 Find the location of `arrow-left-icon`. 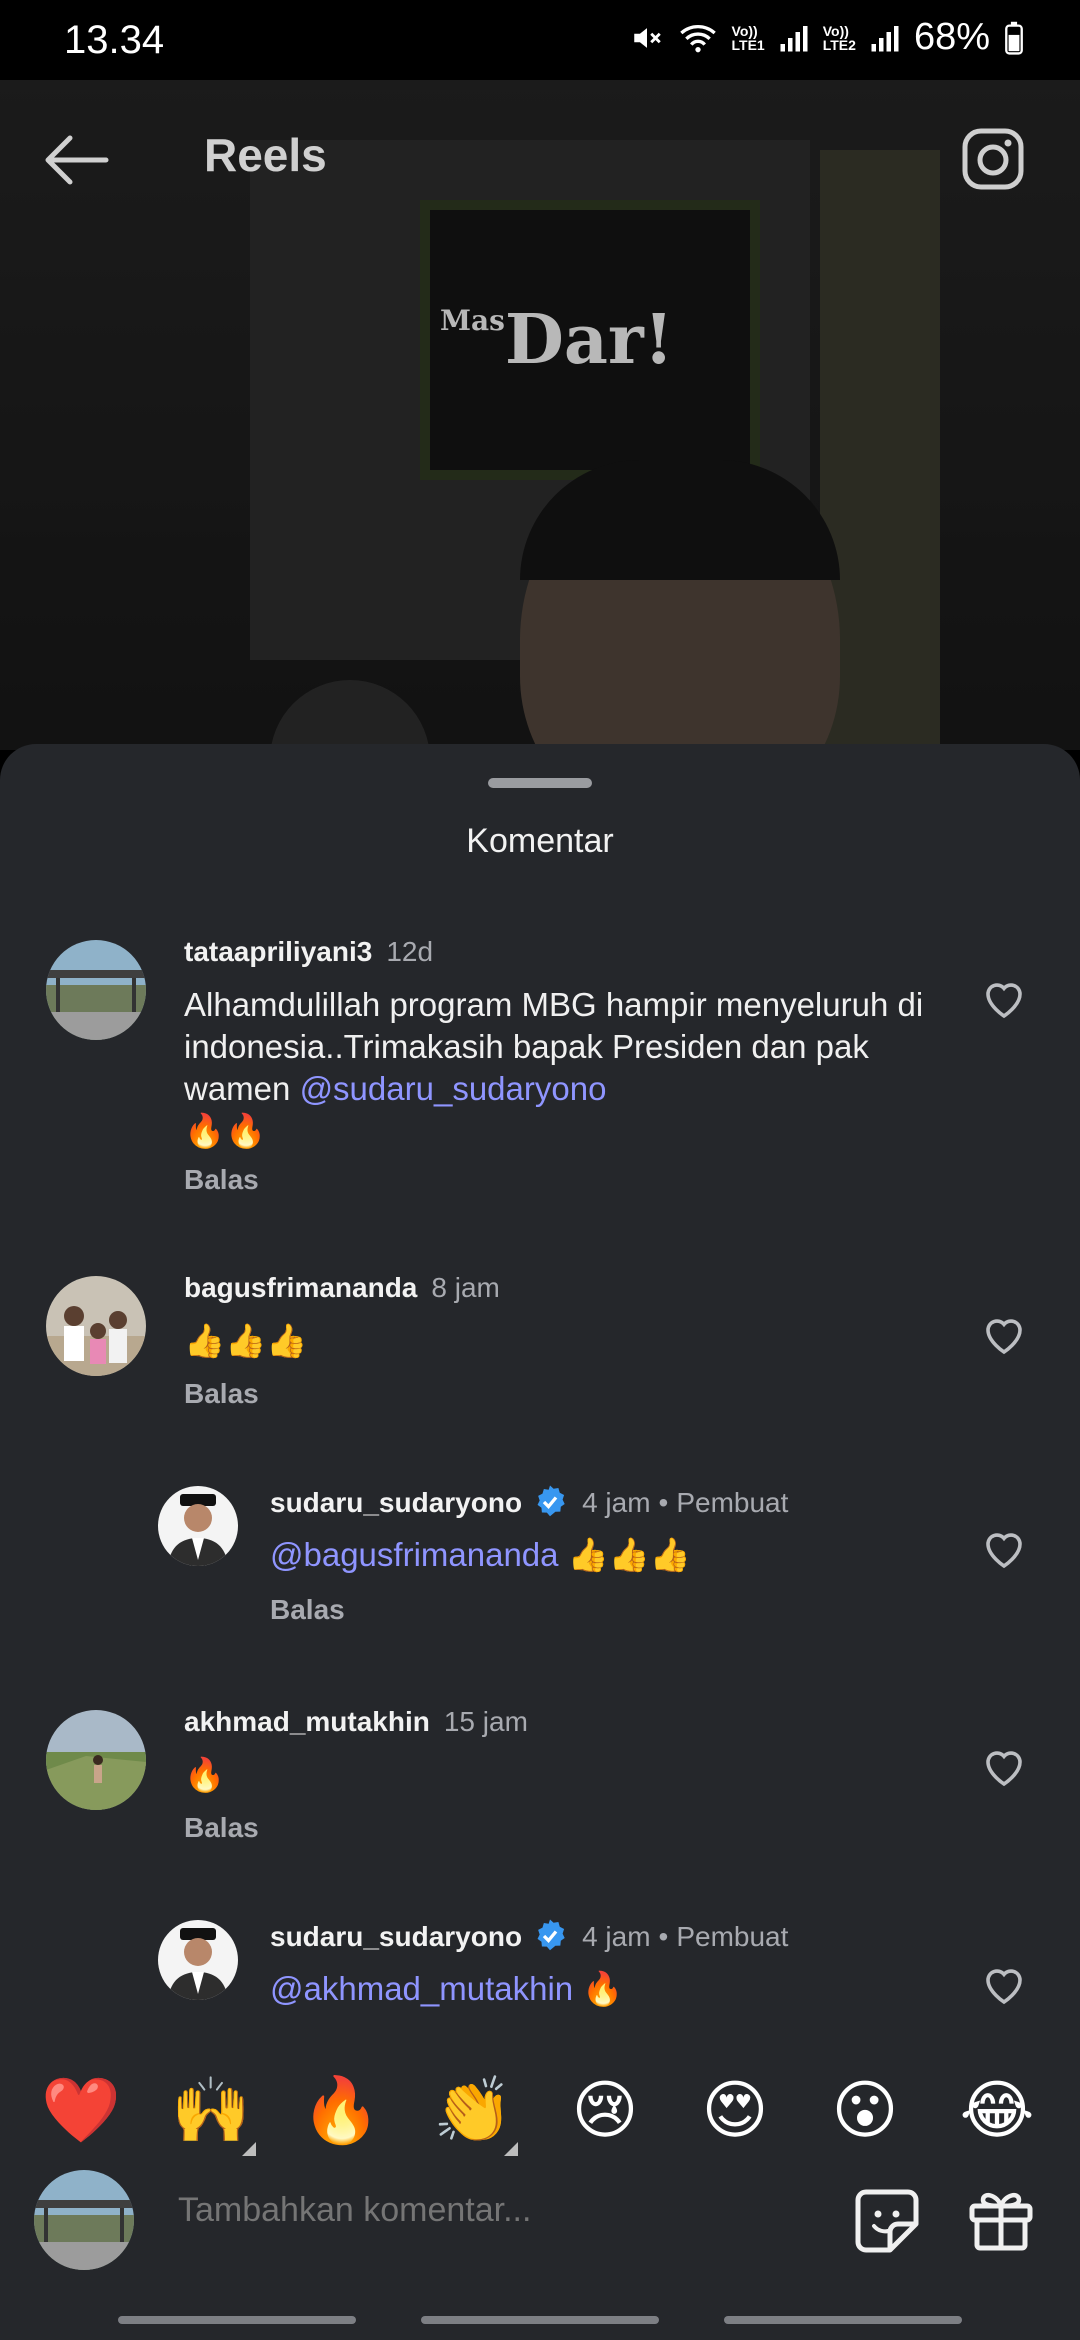

arrow-left-icon is located at coordinates (77, 160).